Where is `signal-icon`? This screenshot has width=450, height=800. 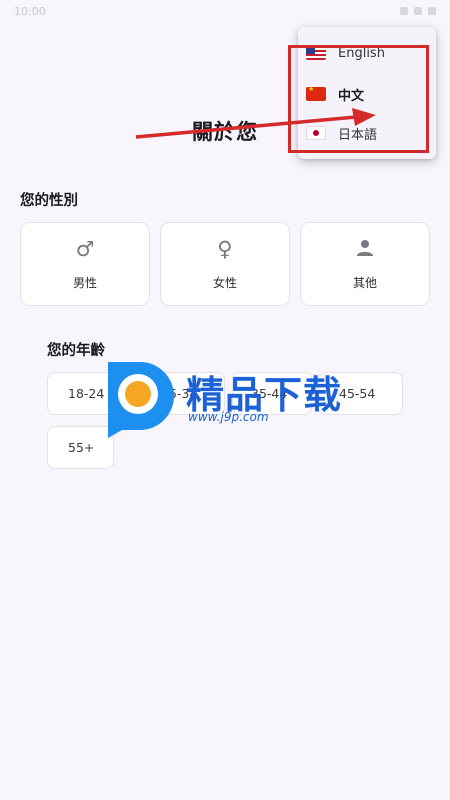
signal-icon is located at coordinates (404, 11).